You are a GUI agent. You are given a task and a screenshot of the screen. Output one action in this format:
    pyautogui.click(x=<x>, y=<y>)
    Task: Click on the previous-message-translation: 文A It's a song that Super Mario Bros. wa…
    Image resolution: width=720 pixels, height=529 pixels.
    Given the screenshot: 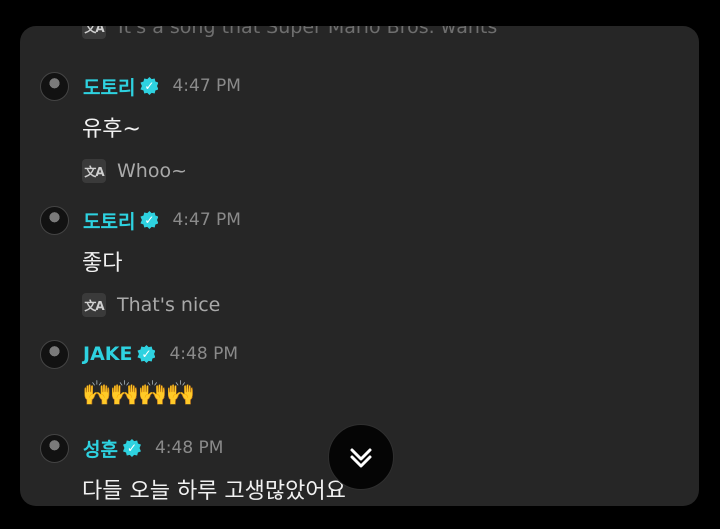 What is the action you would take?
    pyautogui.click(x=289, y=32)
    